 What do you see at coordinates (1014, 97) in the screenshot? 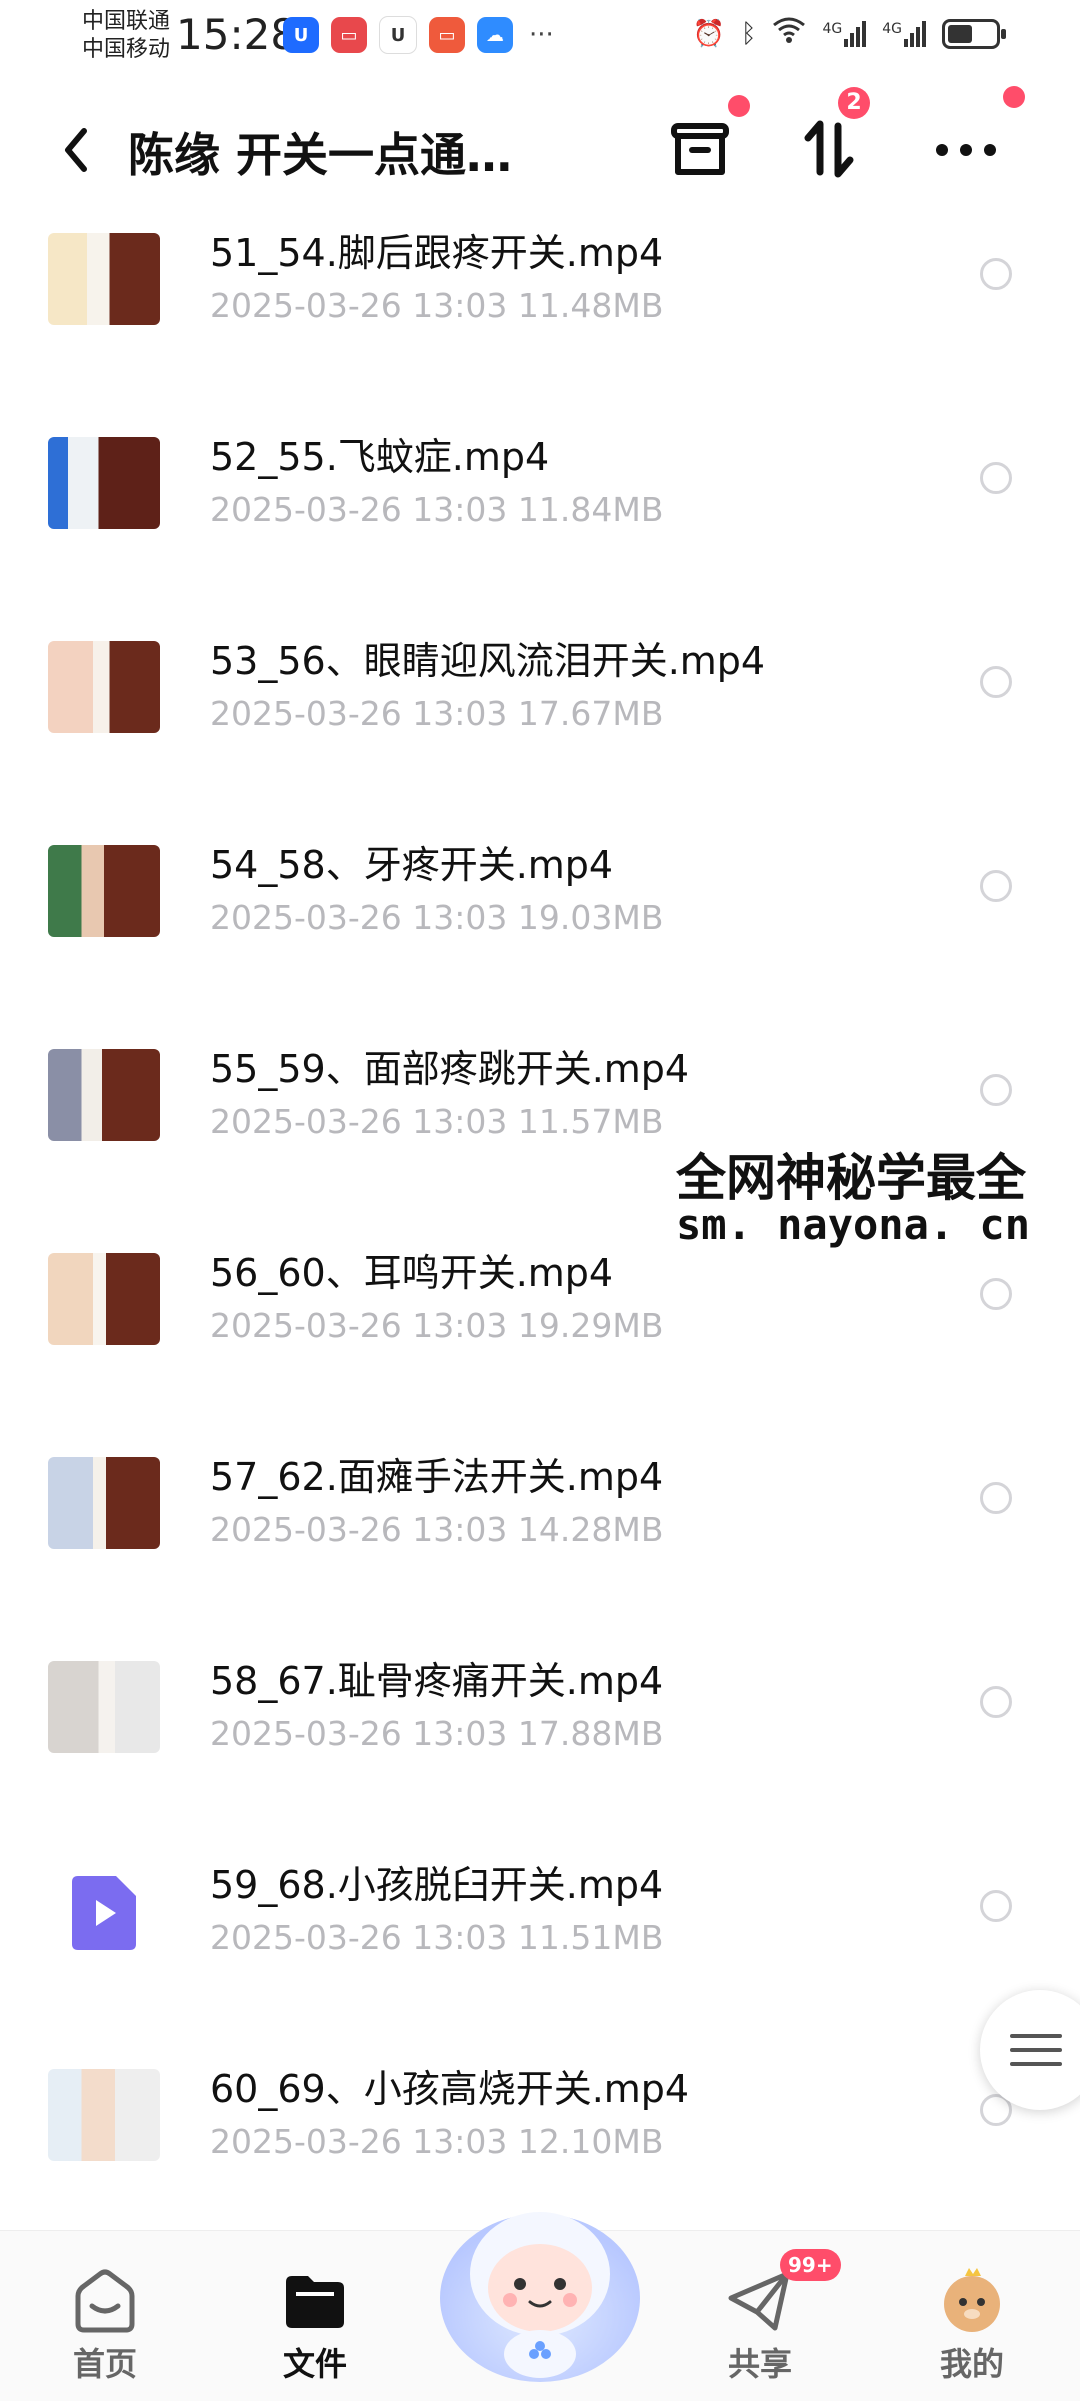
I see `more-notification-dot` at bounding box center [1014, 97].